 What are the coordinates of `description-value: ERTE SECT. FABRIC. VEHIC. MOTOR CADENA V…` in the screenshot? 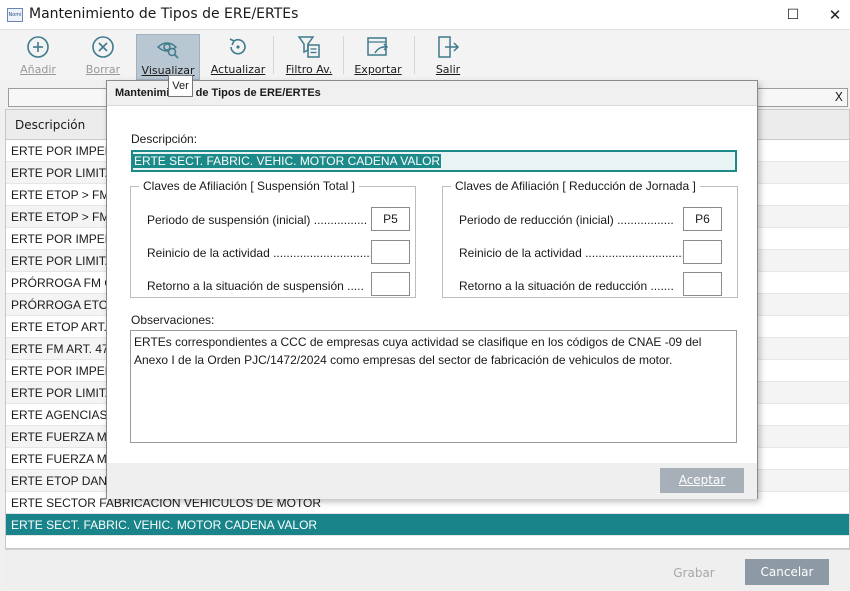 It's located at (287, 161).